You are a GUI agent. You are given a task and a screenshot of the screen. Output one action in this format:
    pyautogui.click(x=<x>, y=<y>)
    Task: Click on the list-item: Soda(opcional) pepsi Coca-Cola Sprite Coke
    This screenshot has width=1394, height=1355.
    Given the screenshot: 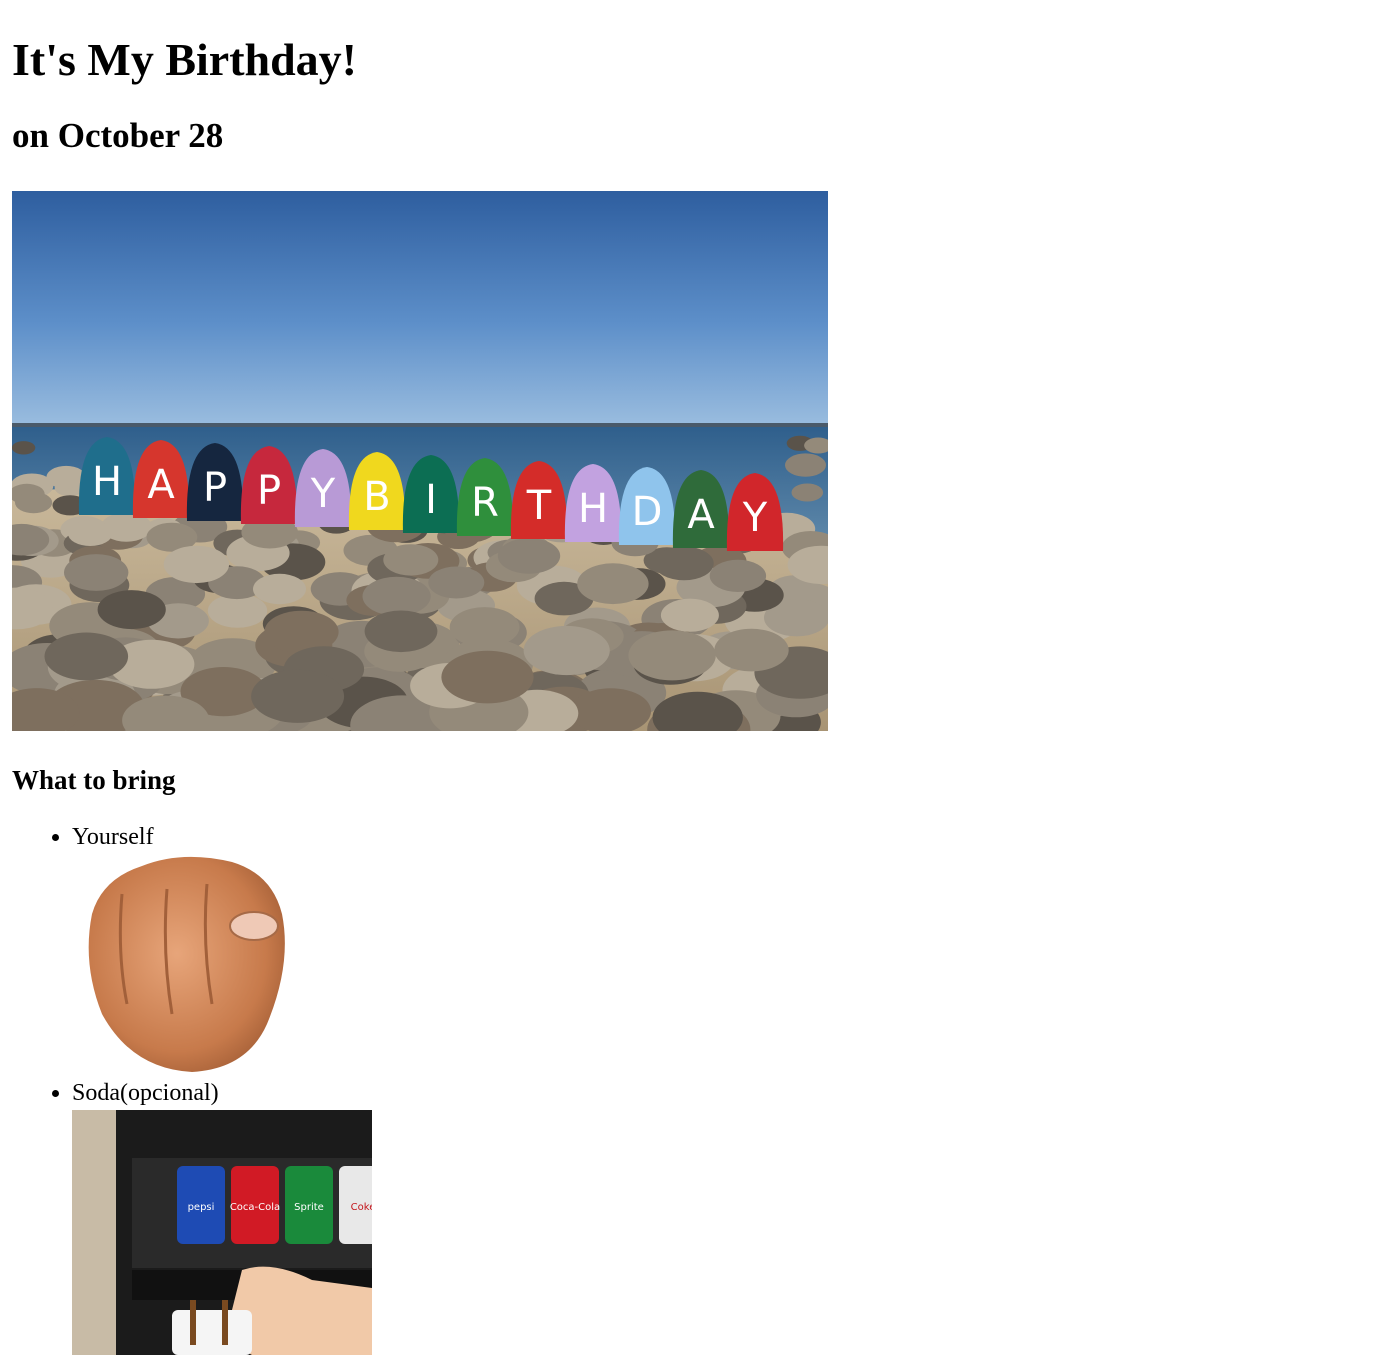 What is the action you would take?
    pyautogui.click(x=222, y=1215)
    